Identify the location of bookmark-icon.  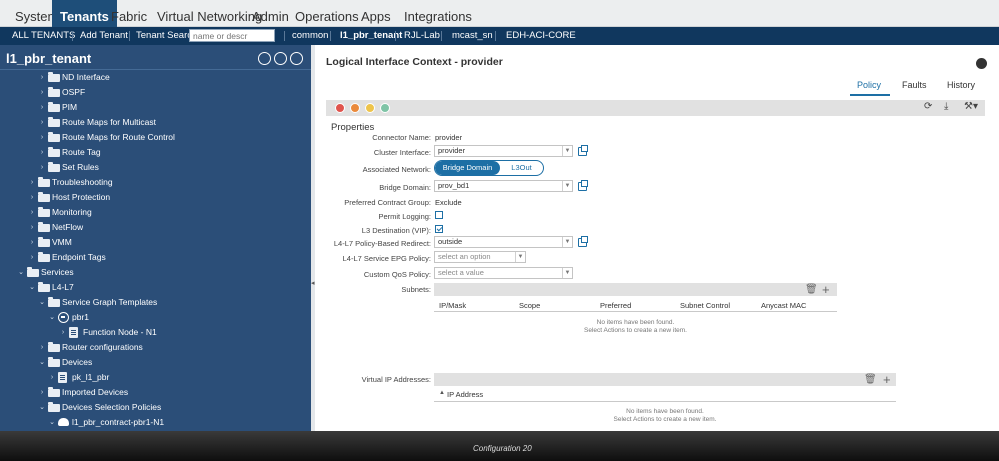
(981, 63).